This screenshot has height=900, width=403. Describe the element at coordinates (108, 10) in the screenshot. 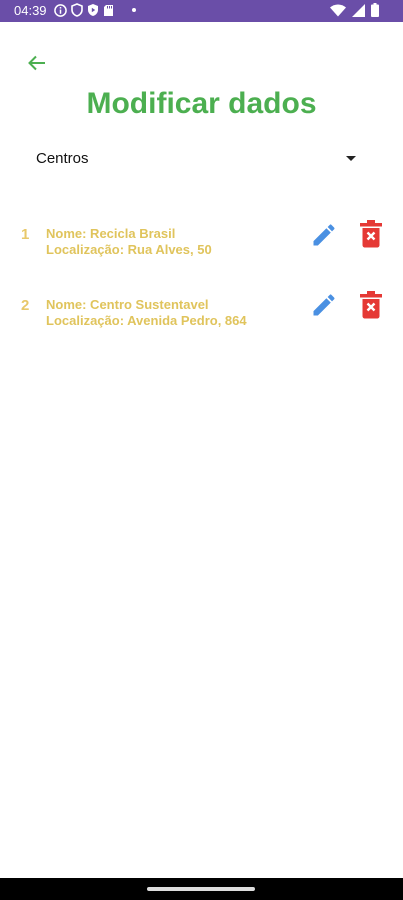

I see `sd-card-icon` at that location.